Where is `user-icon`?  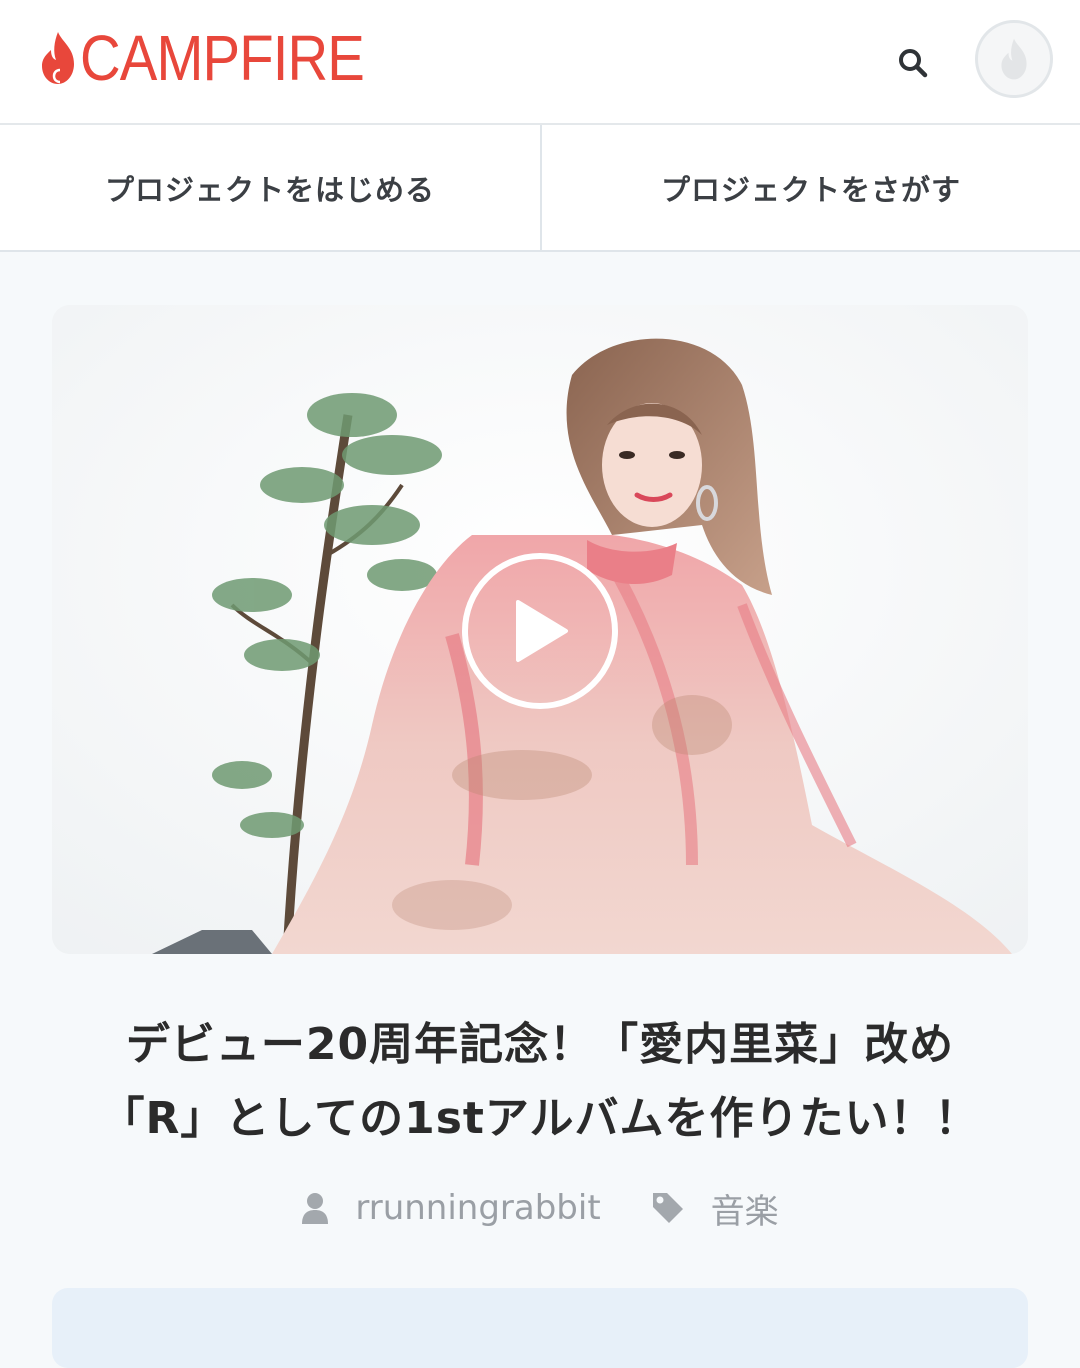 user-icon is located at coordinates (315, 1208).